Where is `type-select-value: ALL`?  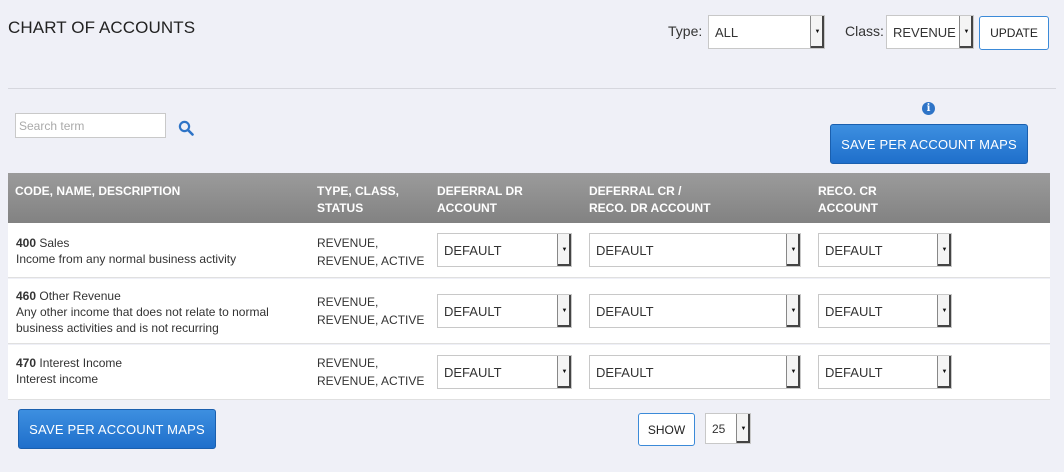 type-select-value: ALL is located at coordinates (727, 32).